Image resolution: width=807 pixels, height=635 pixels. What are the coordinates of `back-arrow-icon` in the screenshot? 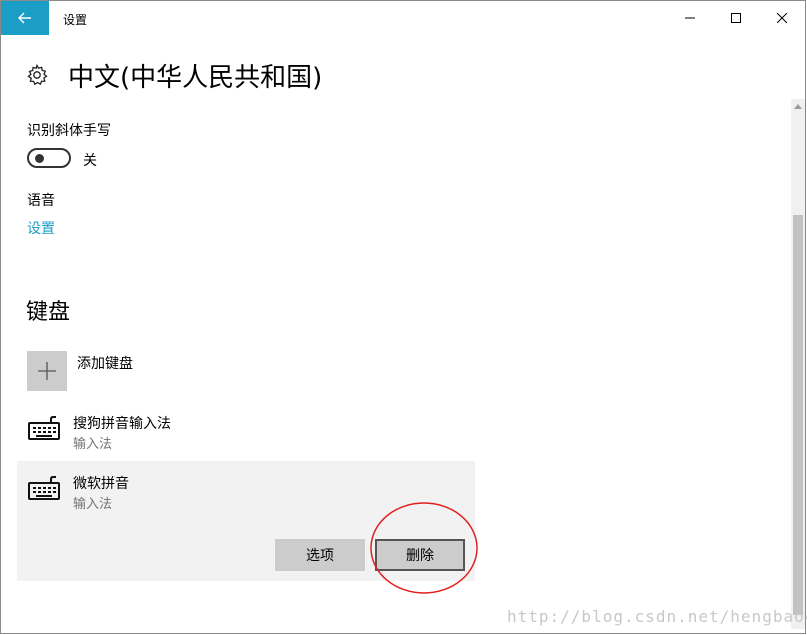 It's located at (24, 18).